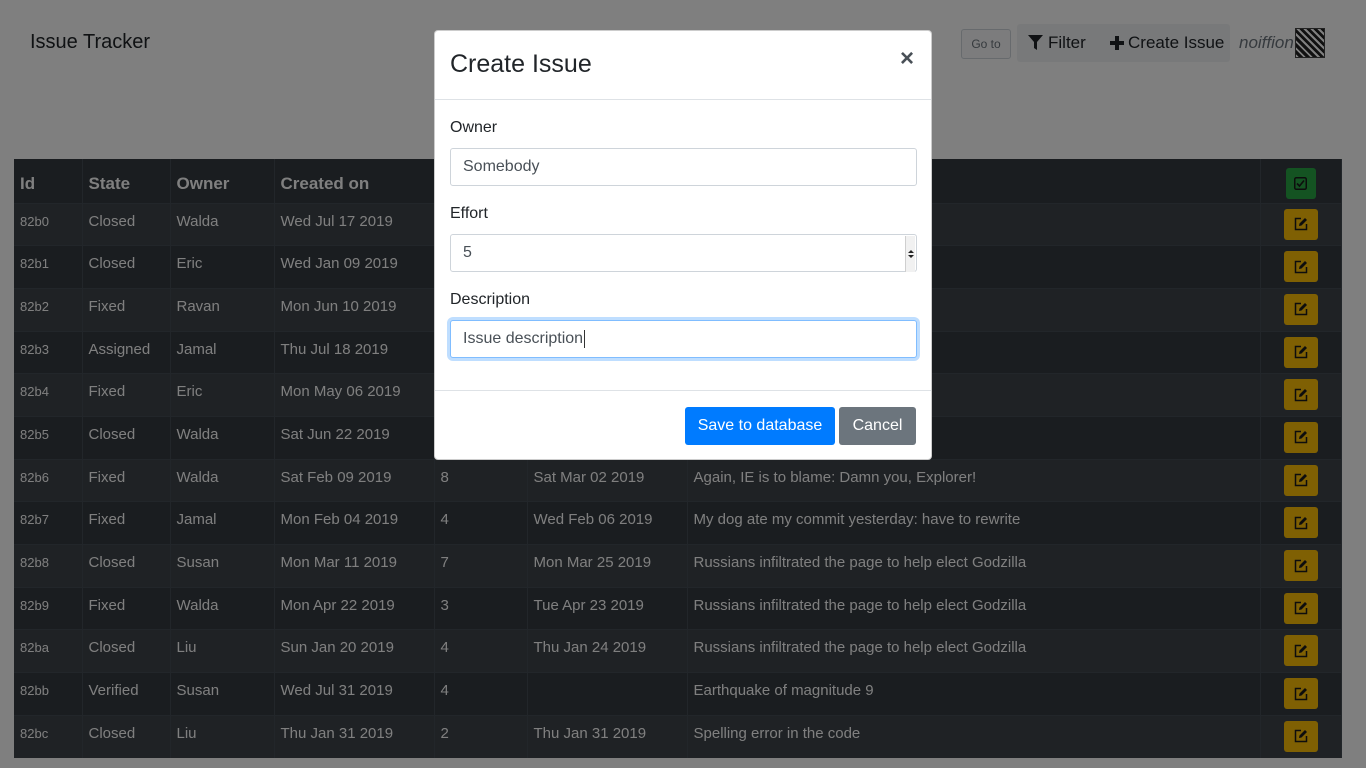 The height and width of the screenshot is (768, 1366). I want to click on close-icon: ×, so click(907, 59).